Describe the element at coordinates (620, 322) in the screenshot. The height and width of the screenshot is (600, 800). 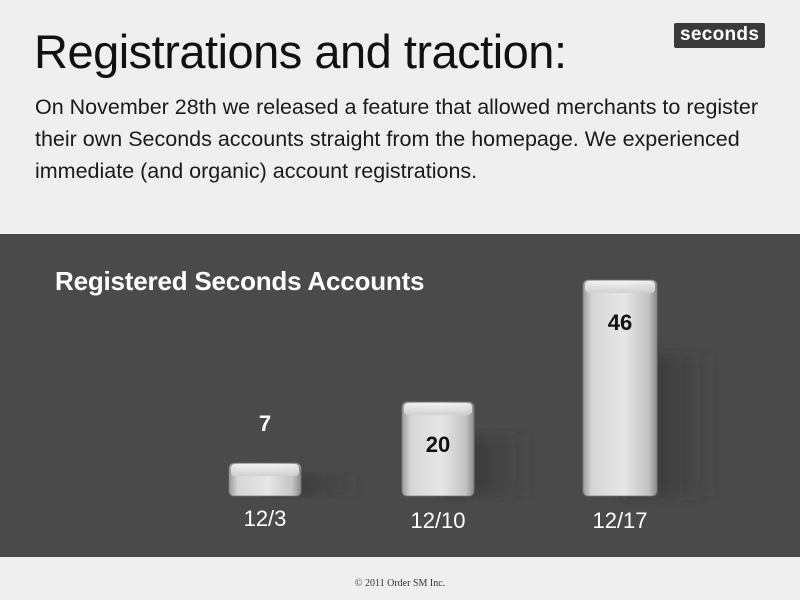
I see `bar-value-label: 46` at that location.